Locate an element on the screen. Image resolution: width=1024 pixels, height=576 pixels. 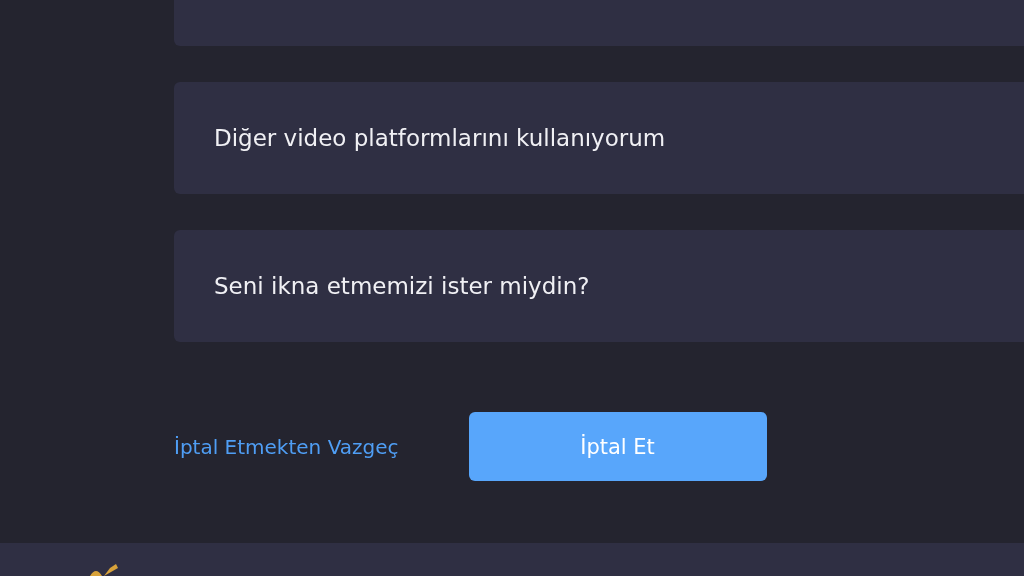
option-label: Diğer video platformlarını kullanıyorum is located at coordinates (440, 138).